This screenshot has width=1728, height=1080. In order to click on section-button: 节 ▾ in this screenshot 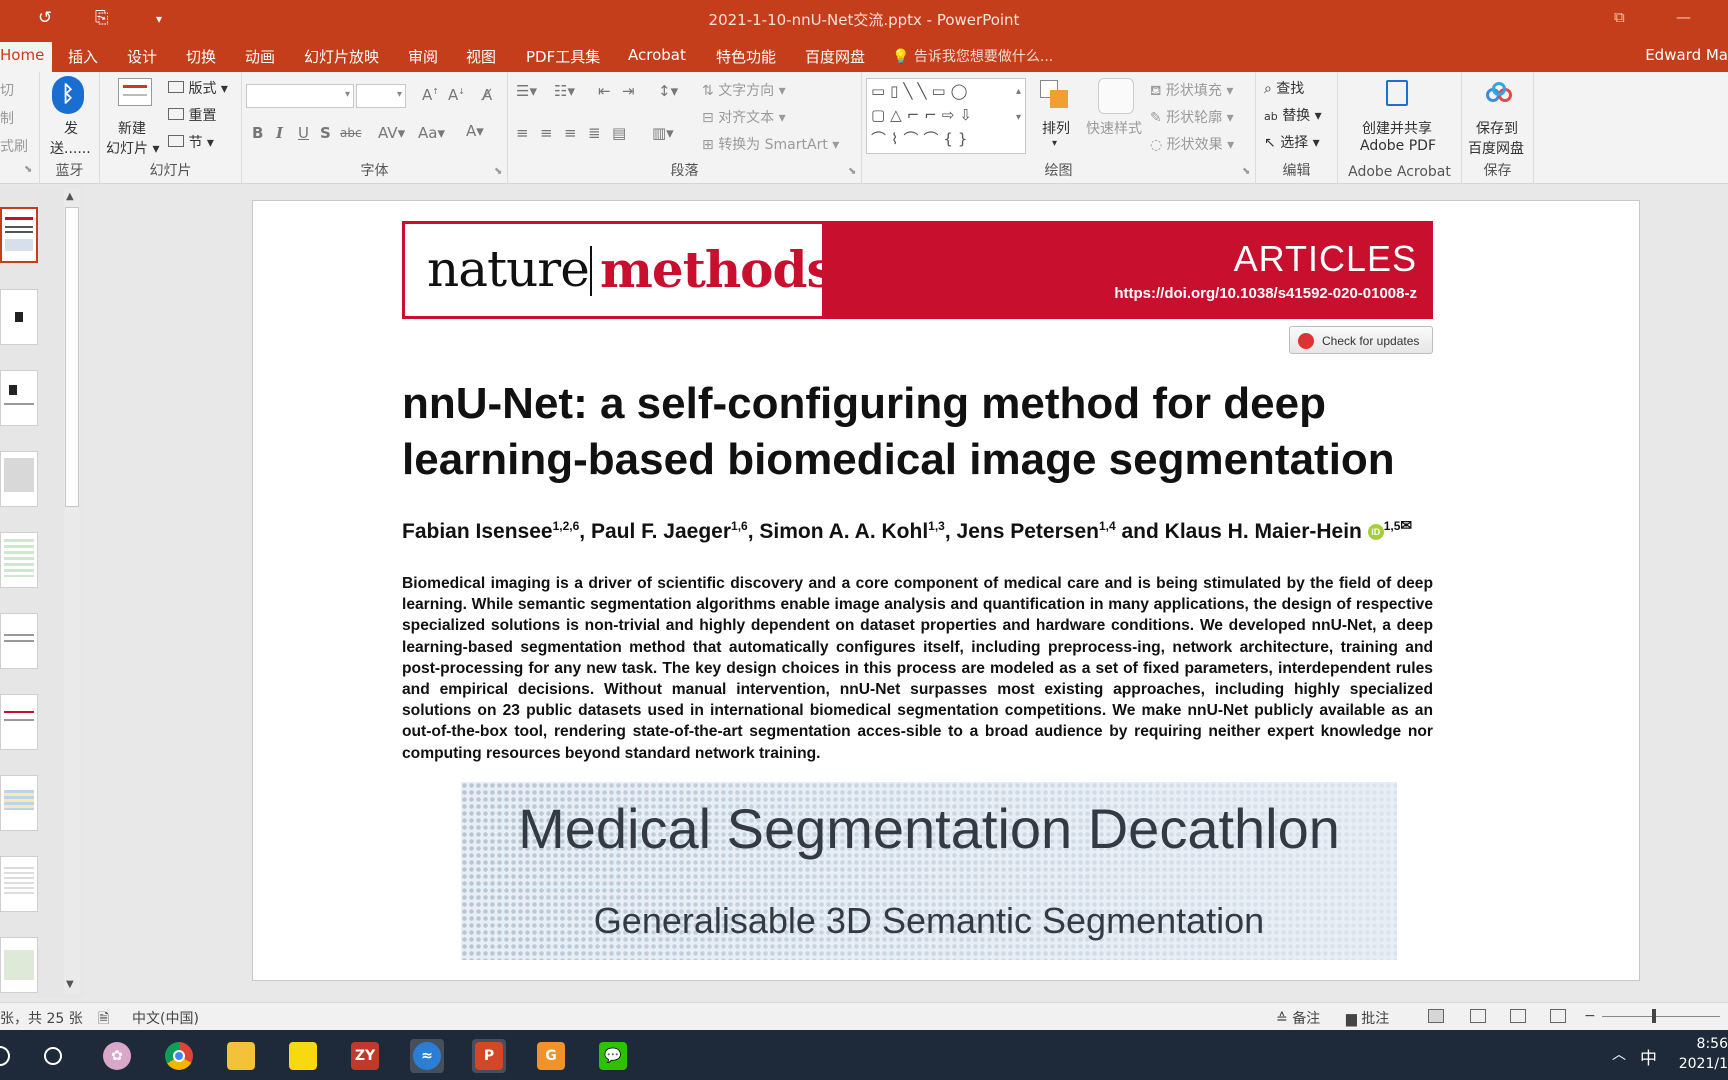, I will do `click(191, 142)`.